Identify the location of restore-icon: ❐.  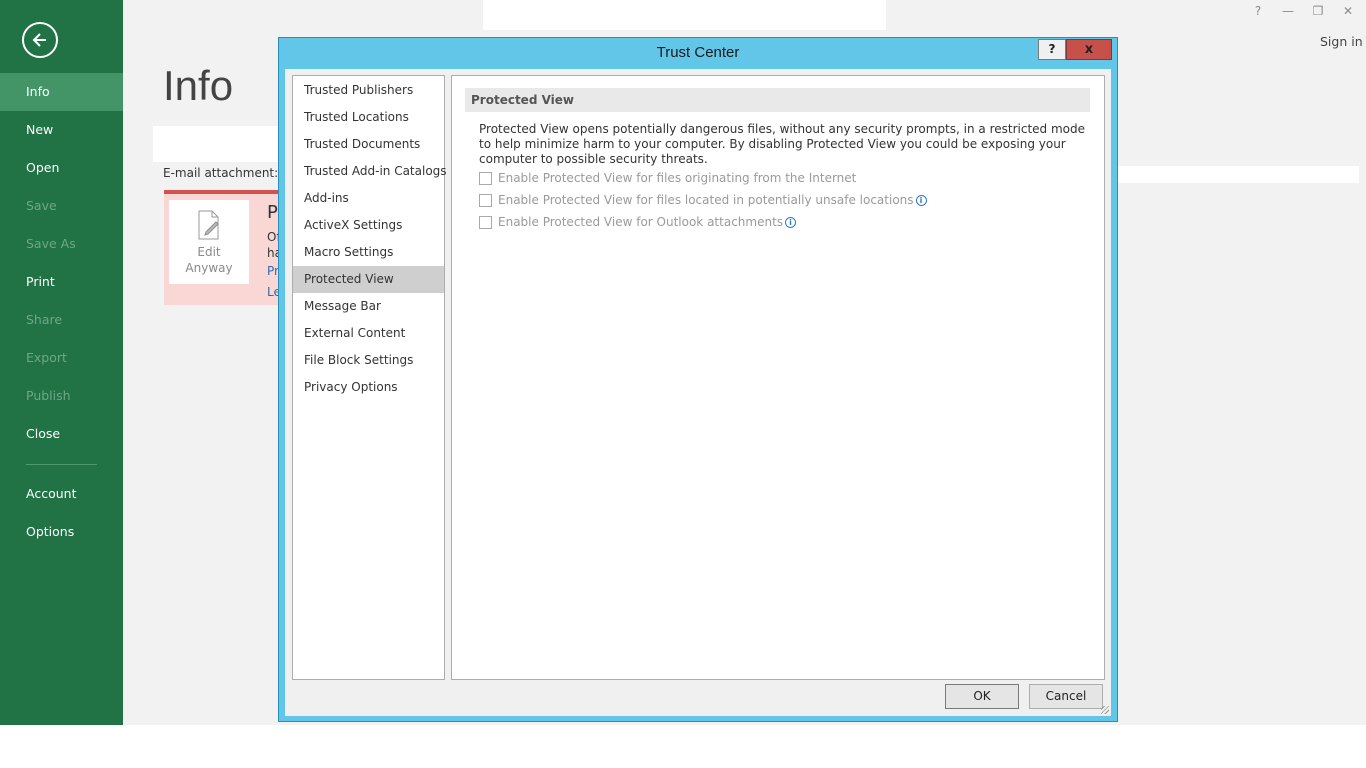
(1318, 11).